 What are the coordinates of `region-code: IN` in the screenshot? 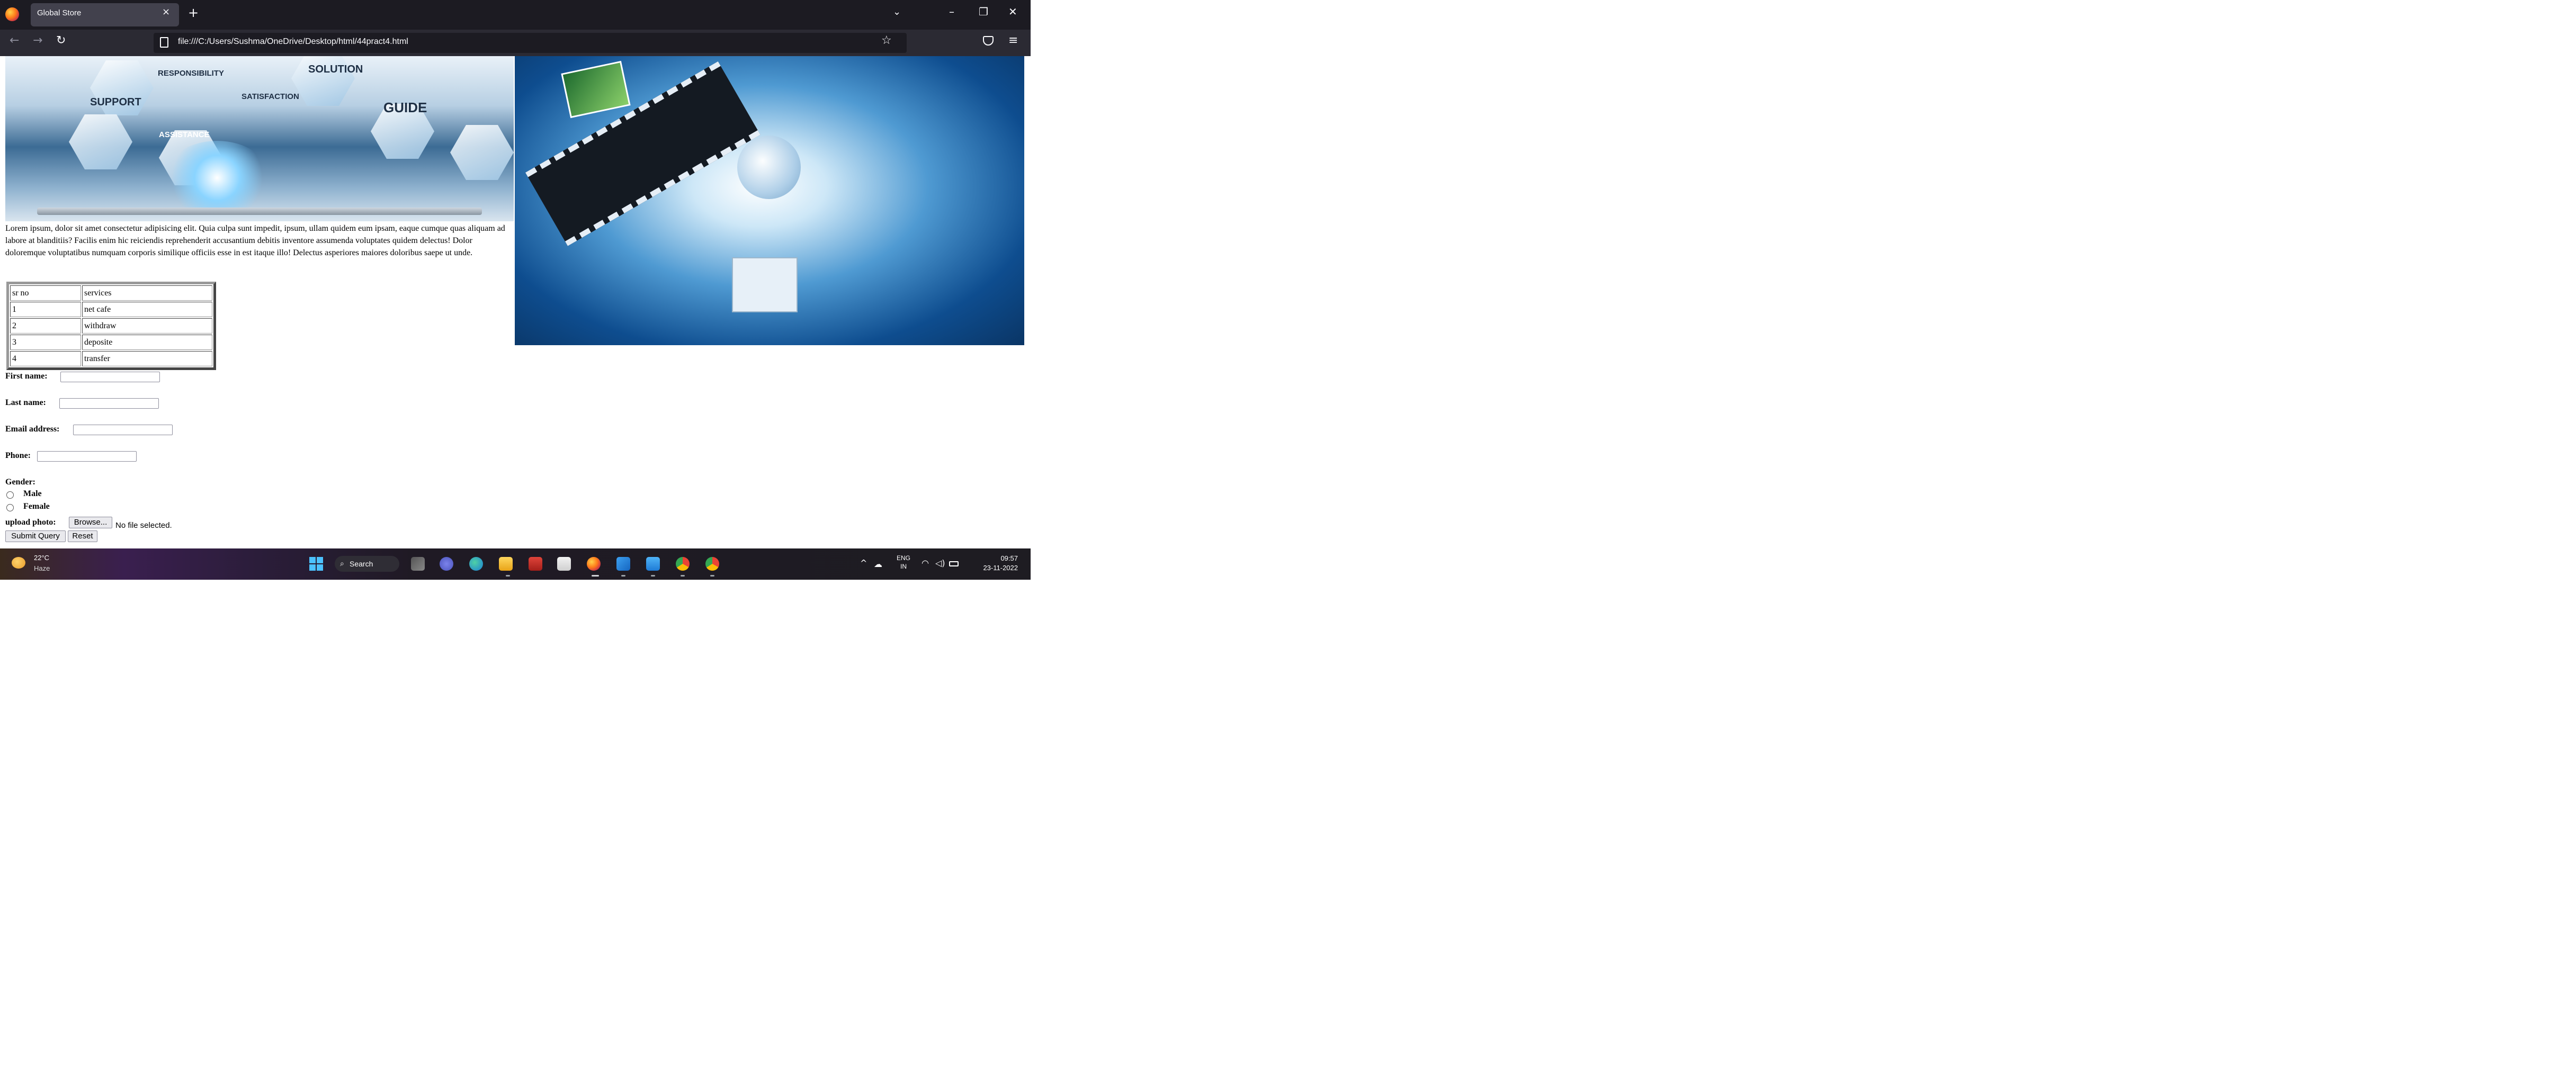 It's located at (903, 566).